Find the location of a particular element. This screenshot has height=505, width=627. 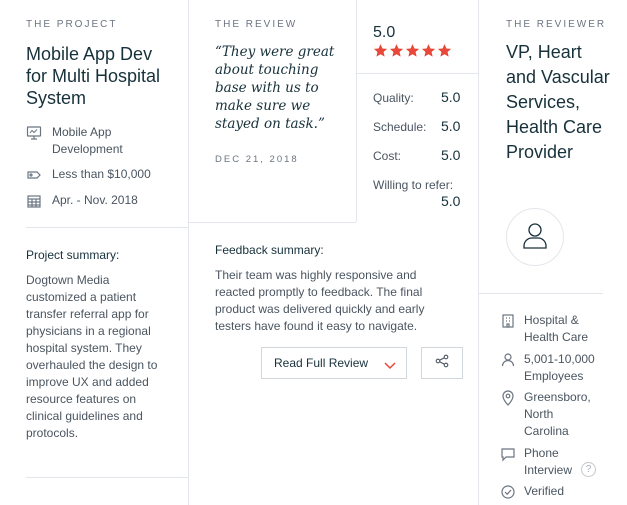

building-icon is located at coordinates (508, 321).